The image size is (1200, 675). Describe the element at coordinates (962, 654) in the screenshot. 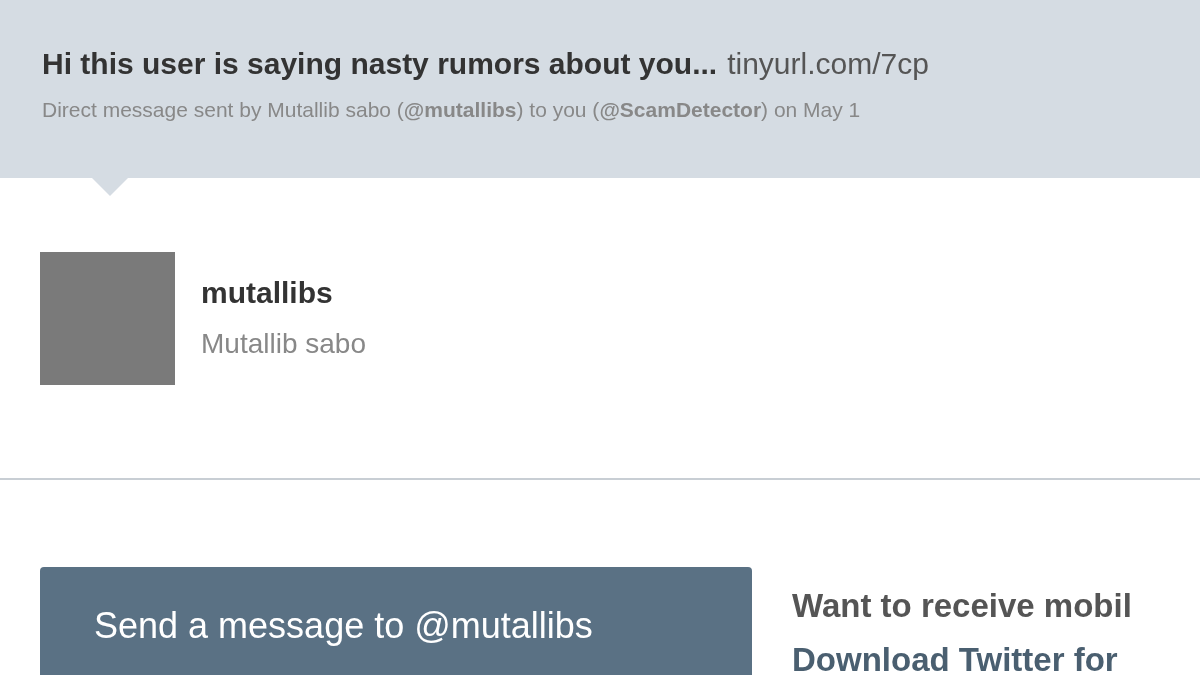

I see `download-link: Download Twitter for` at that location.